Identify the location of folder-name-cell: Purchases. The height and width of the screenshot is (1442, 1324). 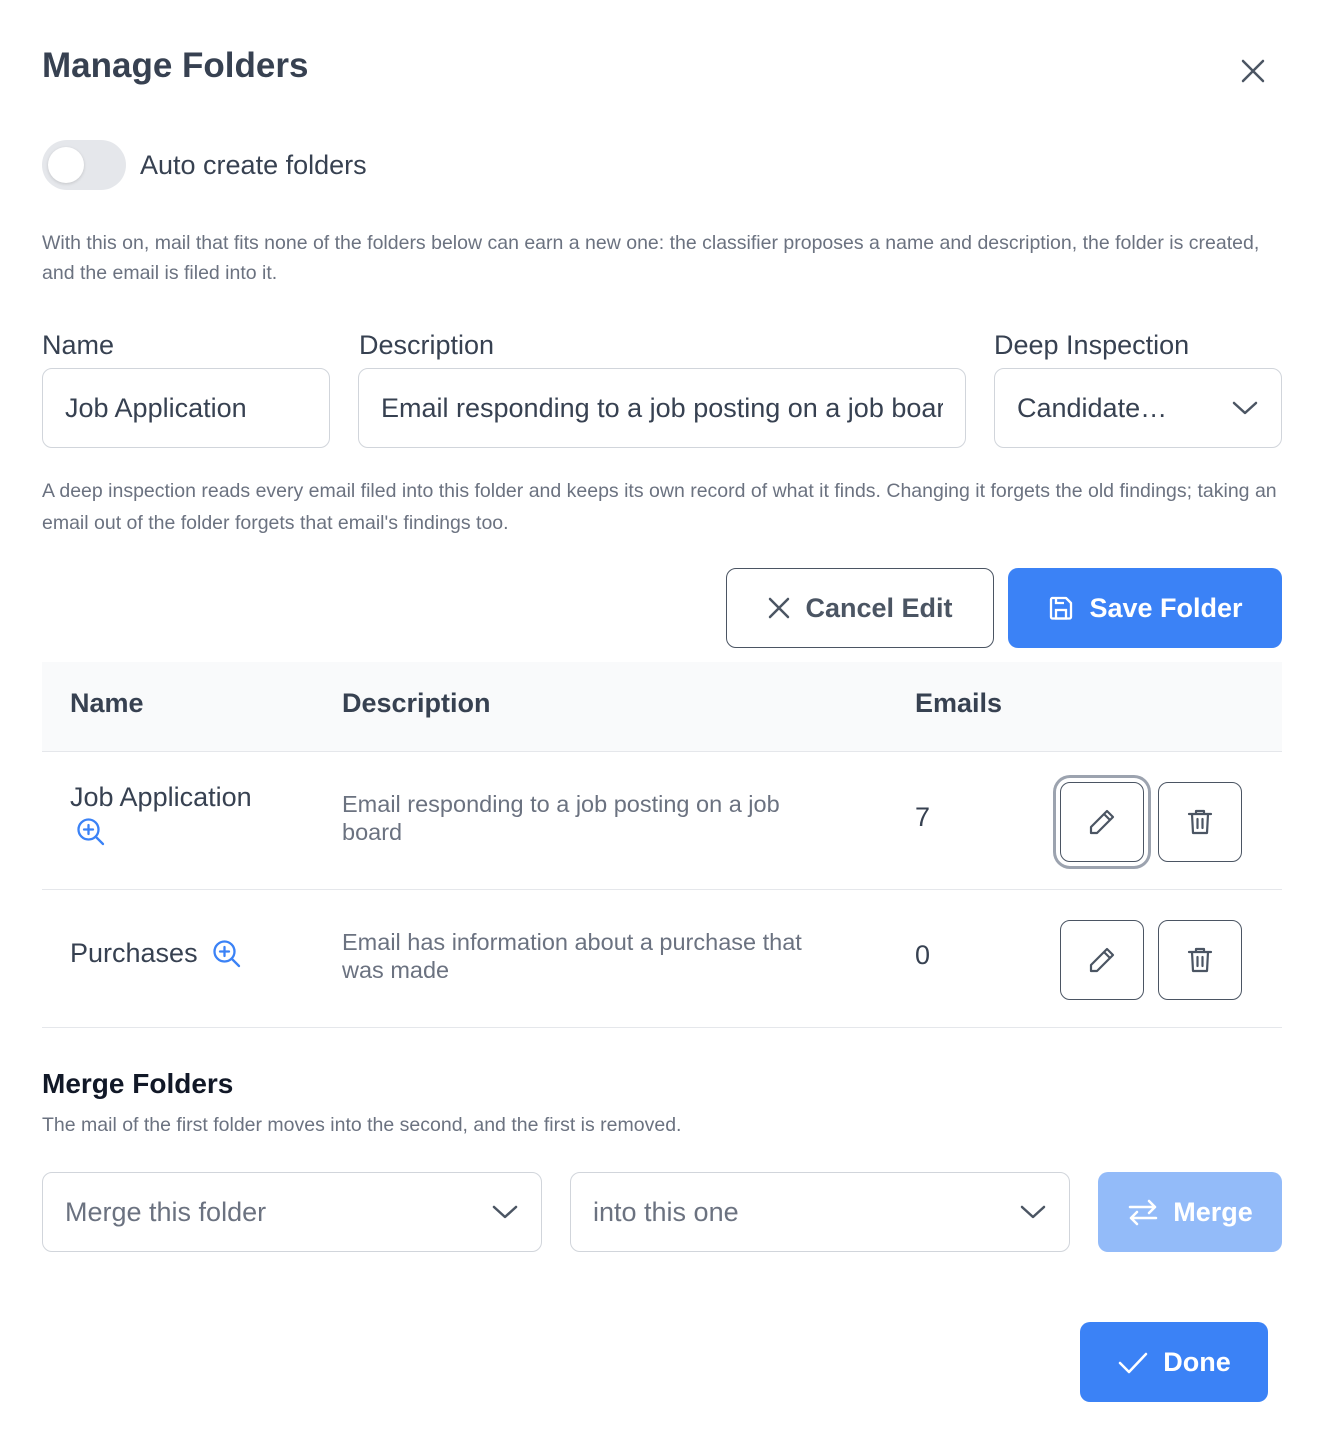
(156, 953).